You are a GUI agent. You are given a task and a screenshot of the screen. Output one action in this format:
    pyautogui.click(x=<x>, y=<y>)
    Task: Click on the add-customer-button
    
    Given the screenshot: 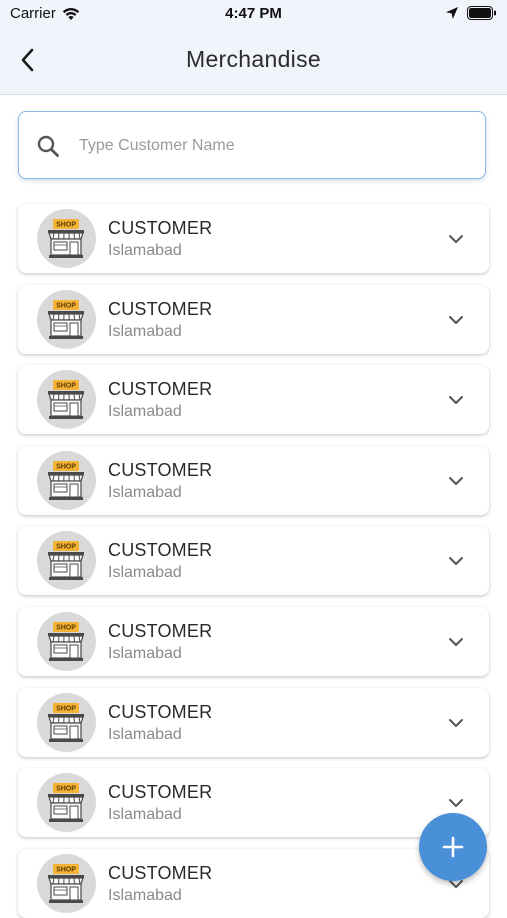 What is the action you would take?
    pyautogui.click(x=453, y=847)
    